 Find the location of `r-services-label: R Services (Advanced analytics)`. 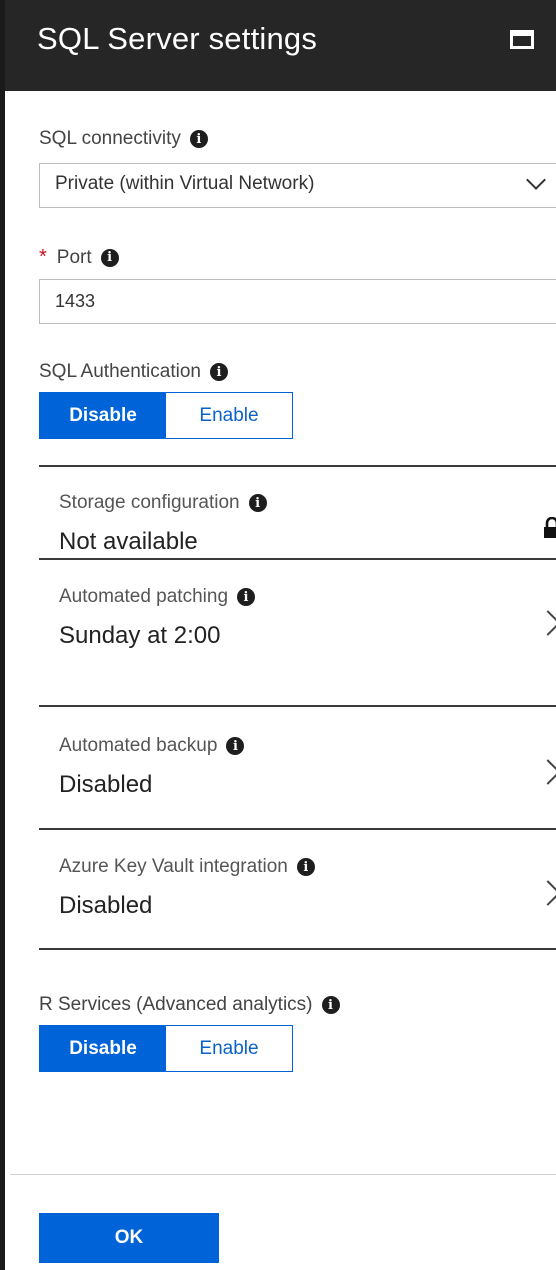

r-services-label: R Services (Advanced analytics) is located at coordinates (176, 1004).